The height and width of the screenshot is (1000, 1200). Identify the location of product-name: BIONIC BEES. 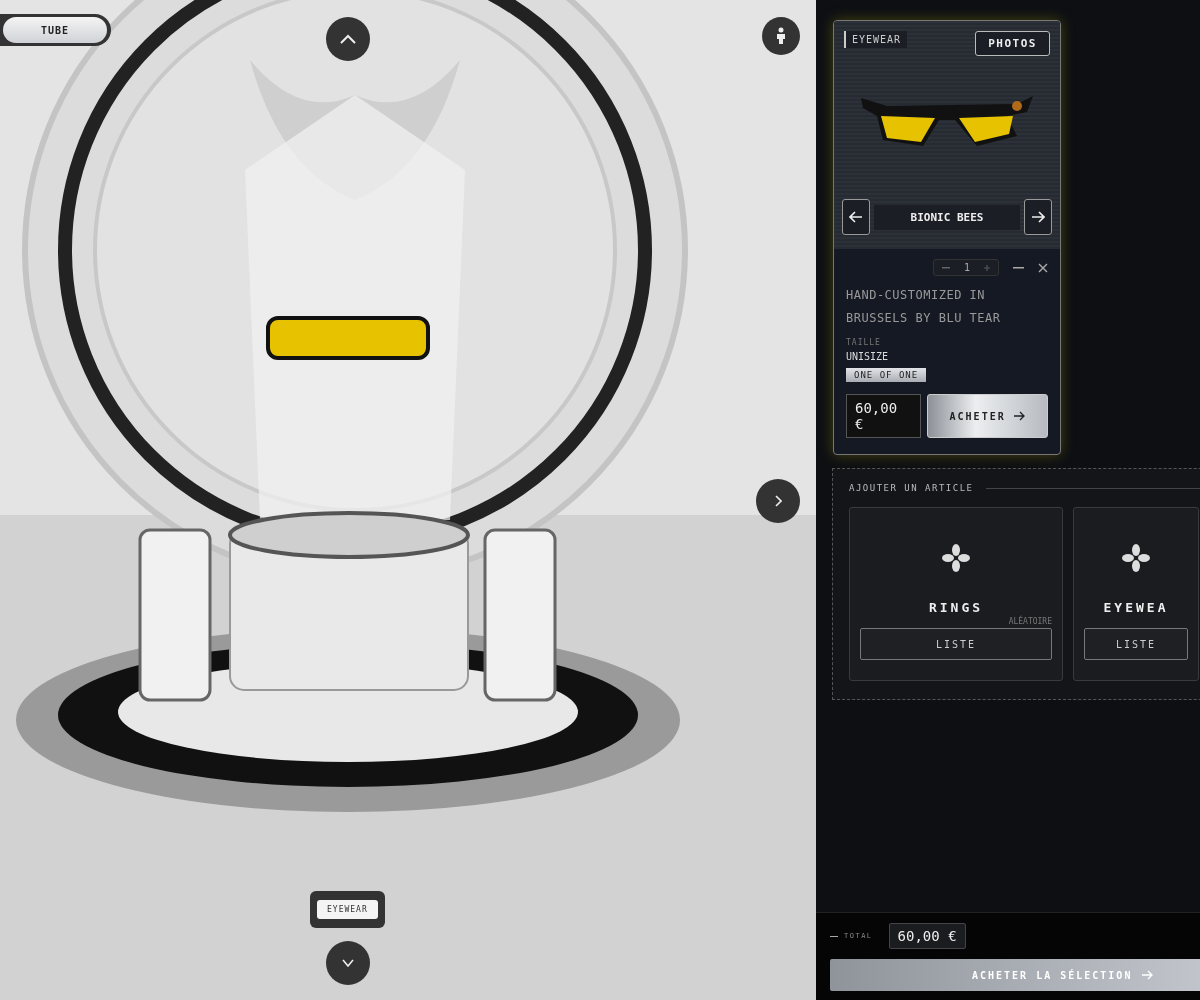
(947, 217).